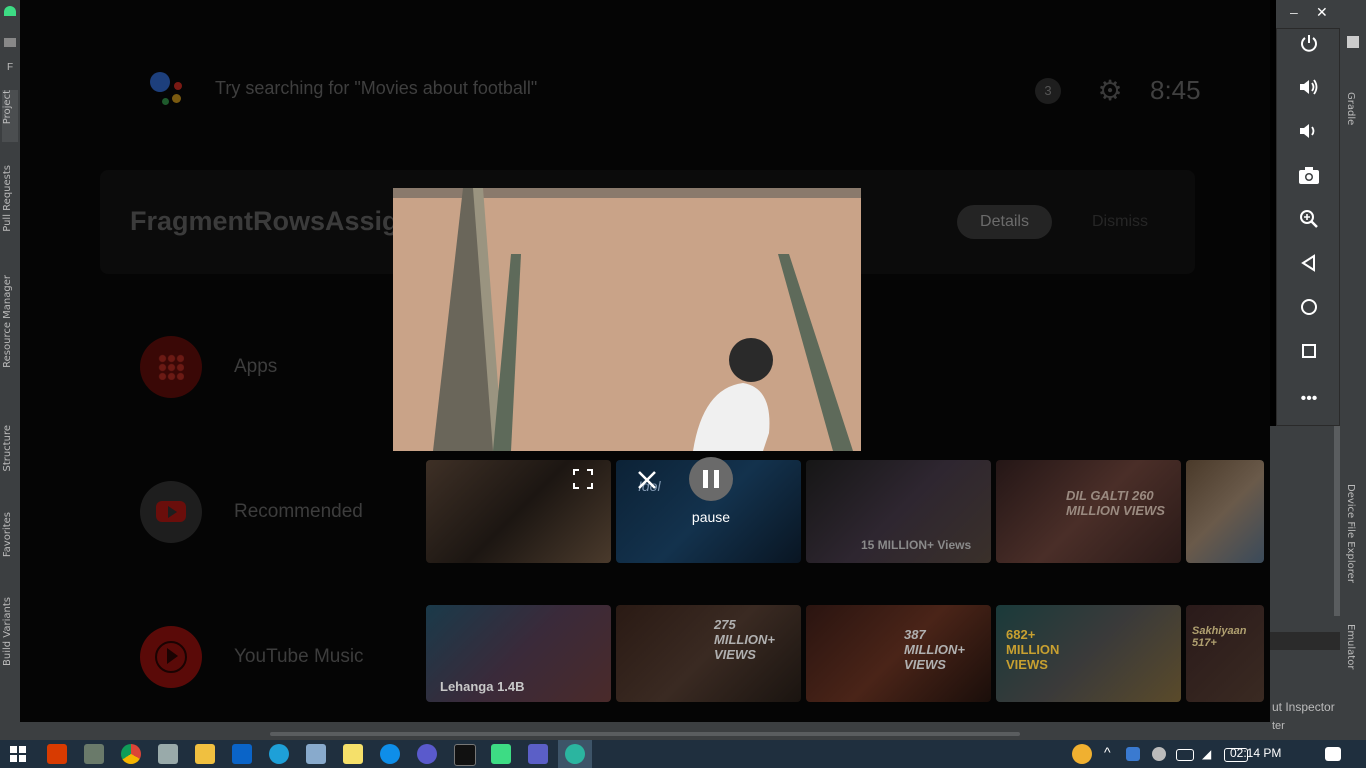 Image resolution: width=1366 pixels, height=768 pixels. Describe the element at coordinates (635, 731) in the screenshot. I see `ide-bottom-bar` at that location.